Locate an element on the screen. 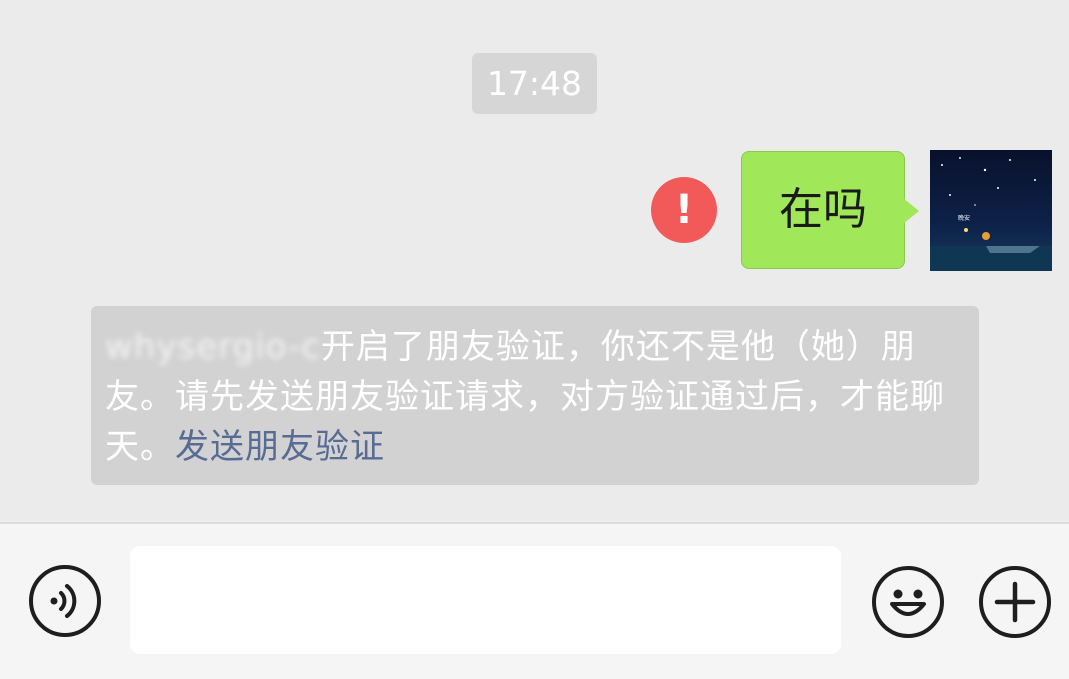  emoji-icon is located at coordinates (908, 602).